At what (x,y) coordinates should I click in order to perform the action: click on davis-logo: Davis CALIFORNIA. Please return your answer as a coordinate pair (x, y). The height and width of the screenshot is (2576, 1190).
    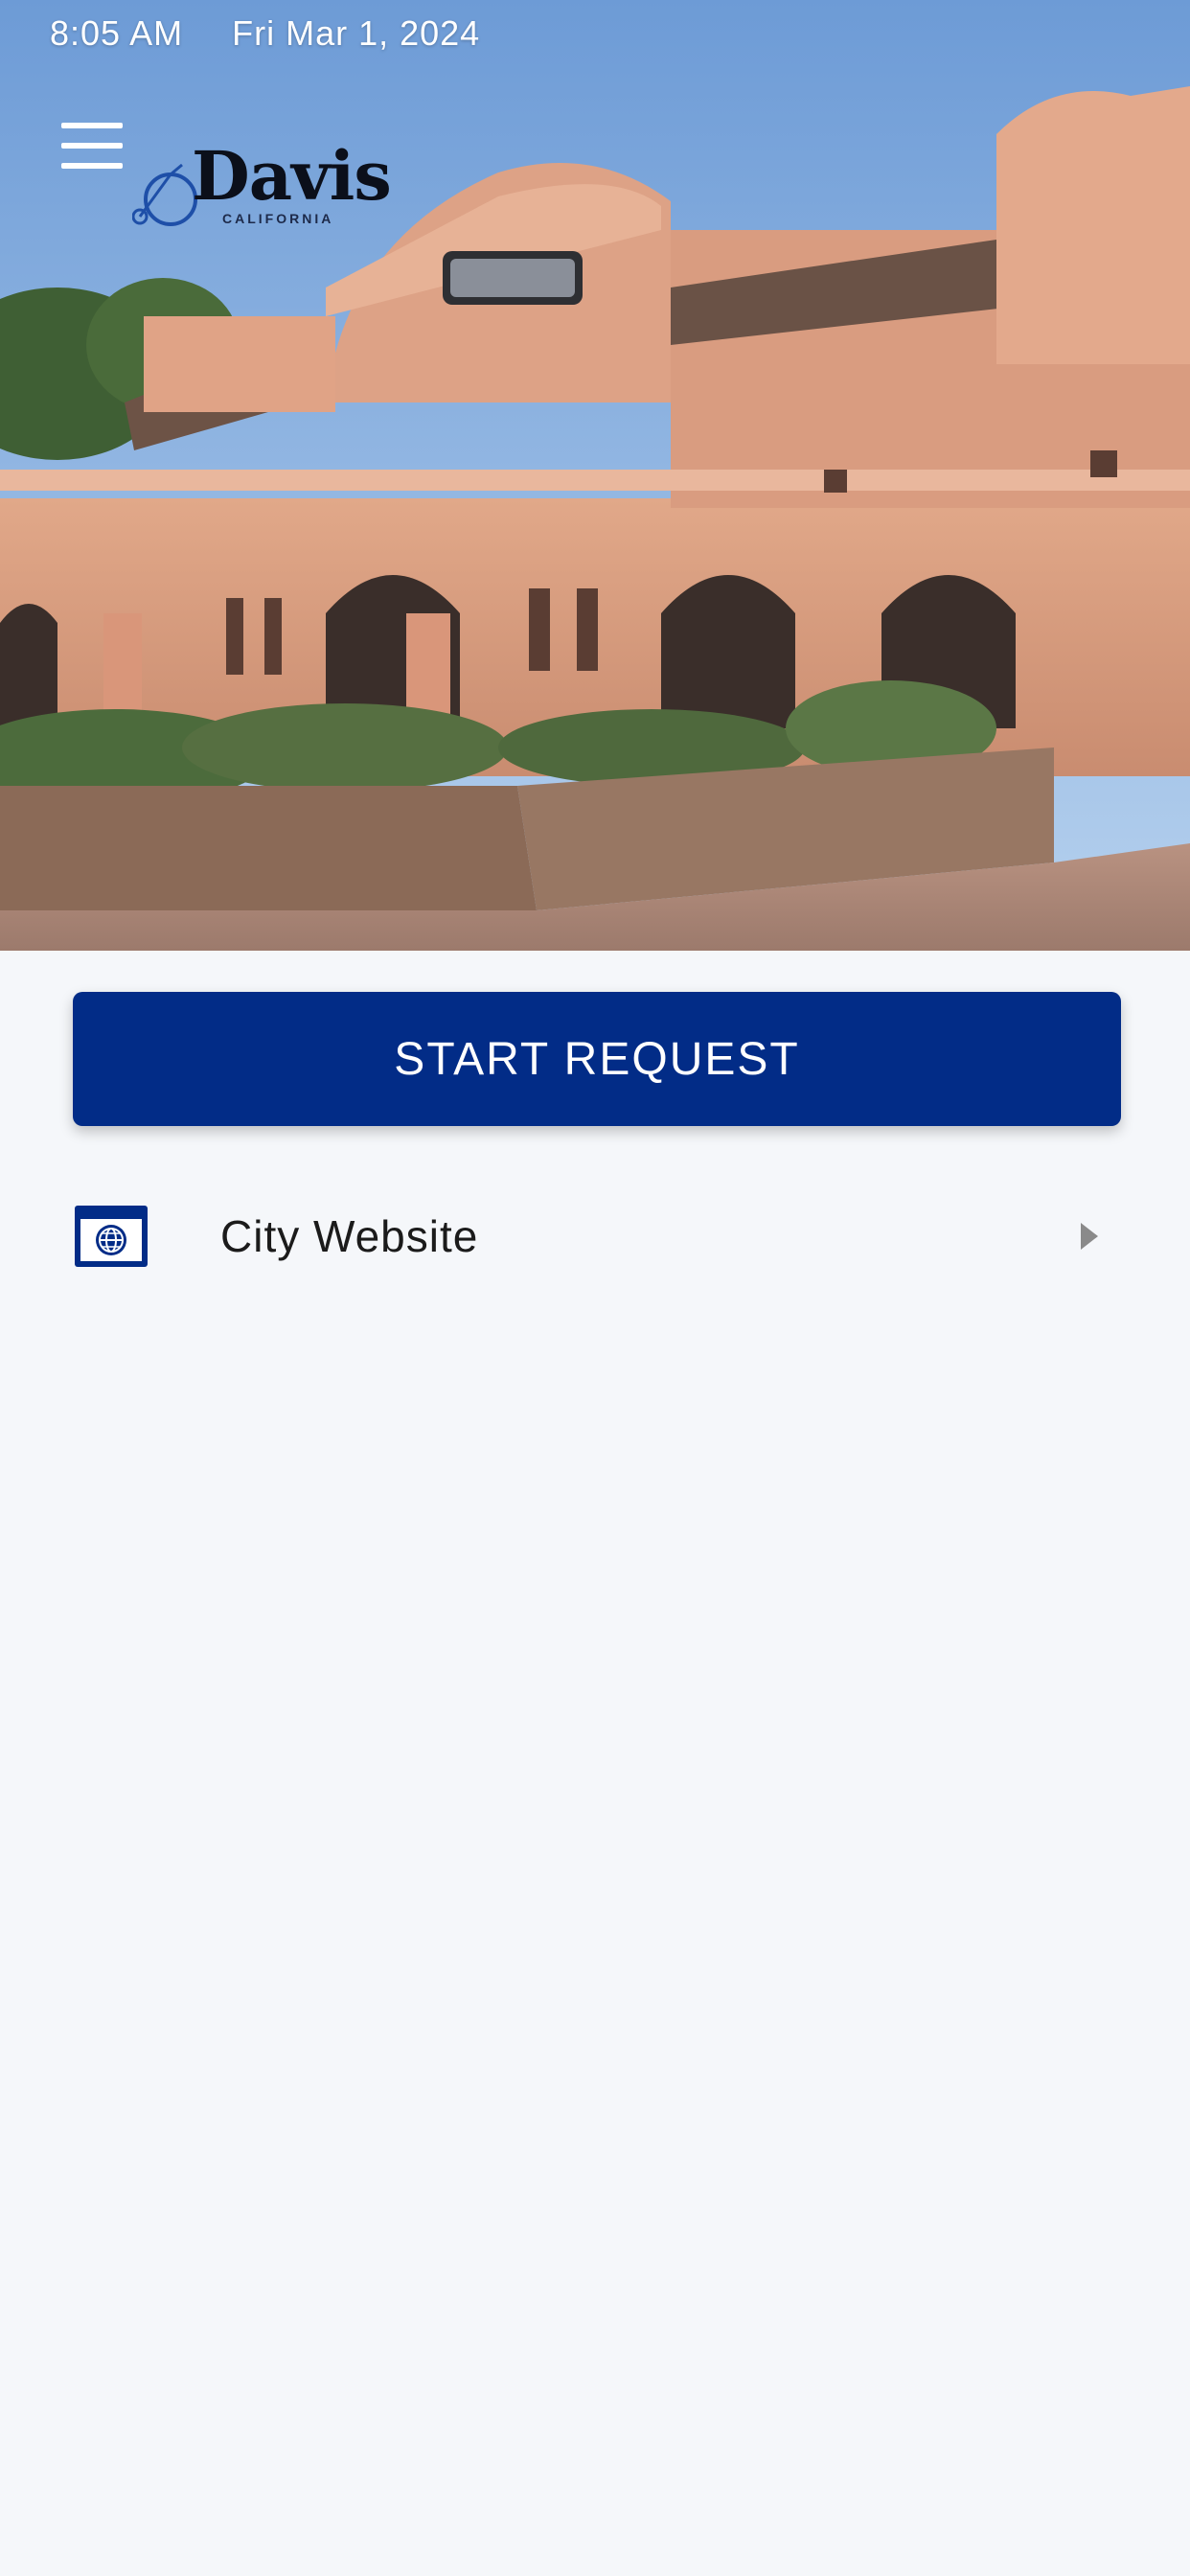
    Looking at the image, I should click on (262, 186).